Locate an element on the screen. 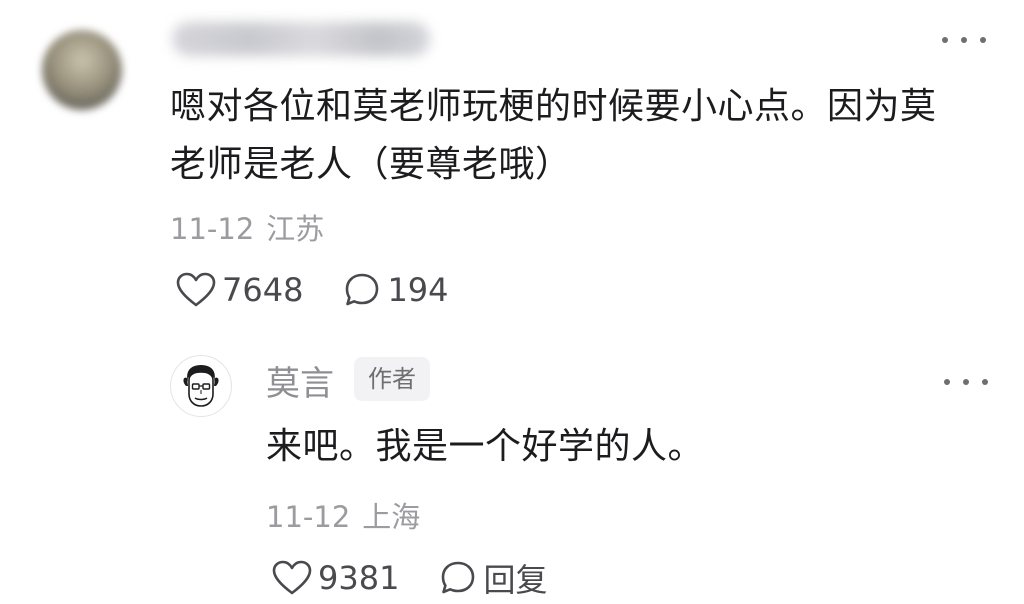 Image resolution: width=1024 pixels, height=604 pixels. reply-like-button: 9381 is located at coordinates (335, 578).